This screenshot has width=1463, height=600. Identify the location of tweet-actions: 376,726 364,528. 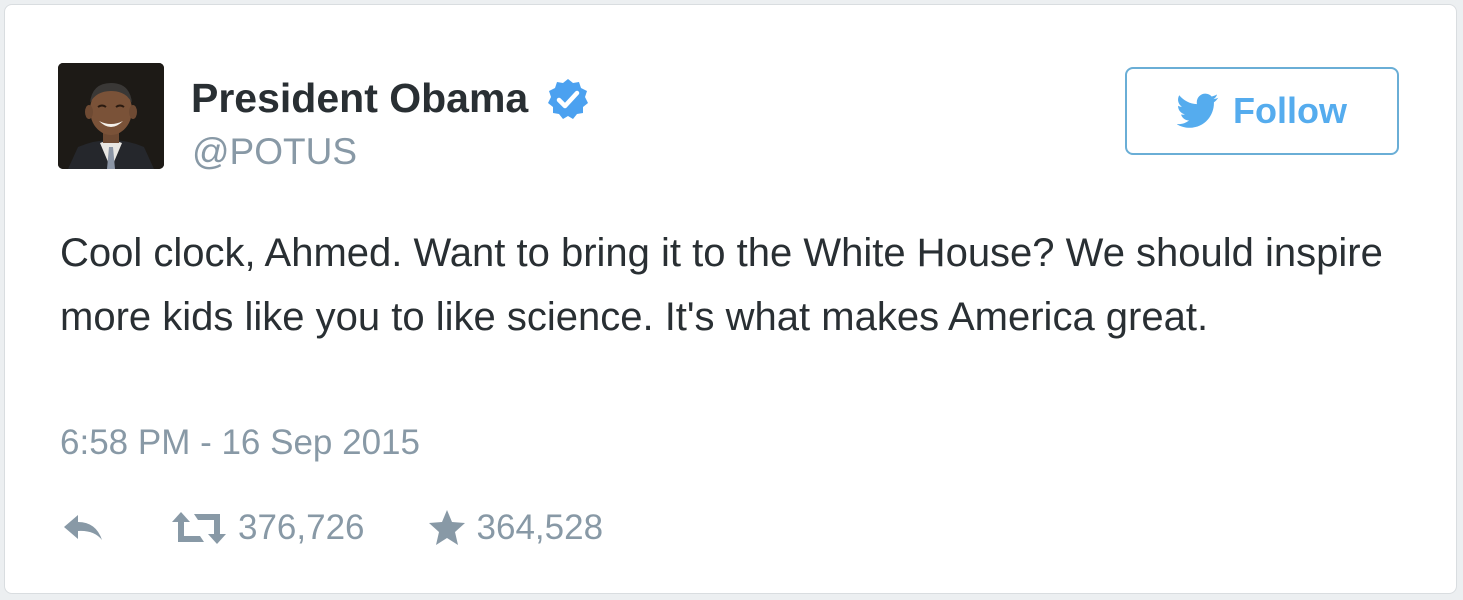
(331, 528).